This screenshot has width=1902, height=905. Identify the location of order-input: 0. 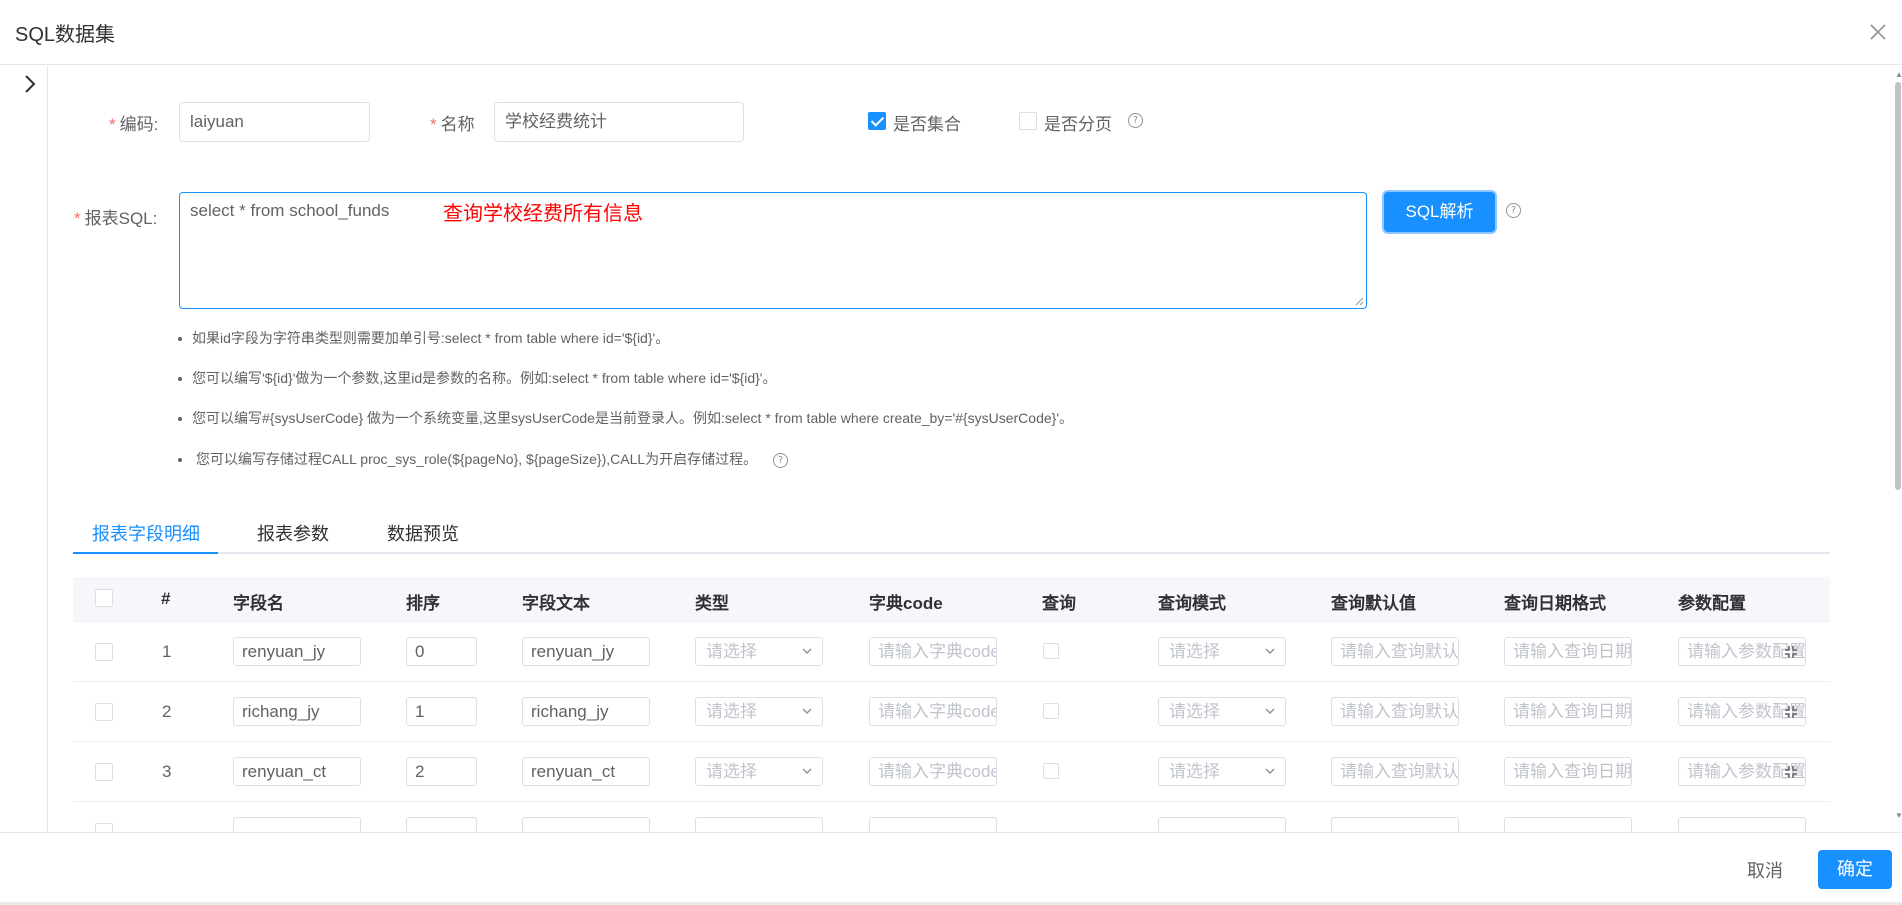
(441, 651).